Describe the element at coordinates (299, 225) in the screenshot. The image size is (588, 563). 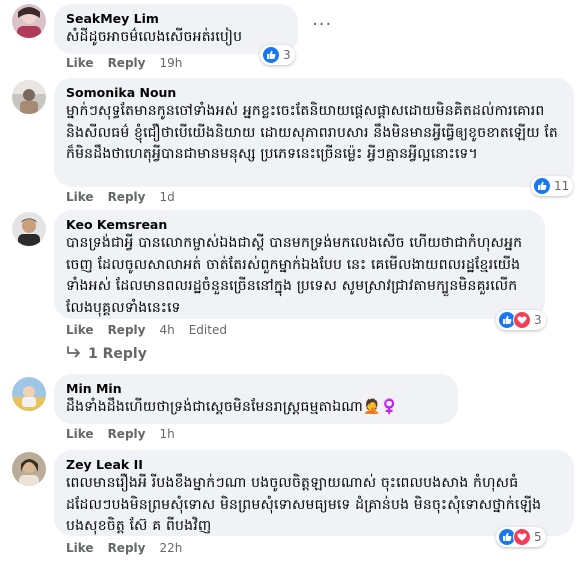
I see `comment-author: Keo Kemsrean` at that location.